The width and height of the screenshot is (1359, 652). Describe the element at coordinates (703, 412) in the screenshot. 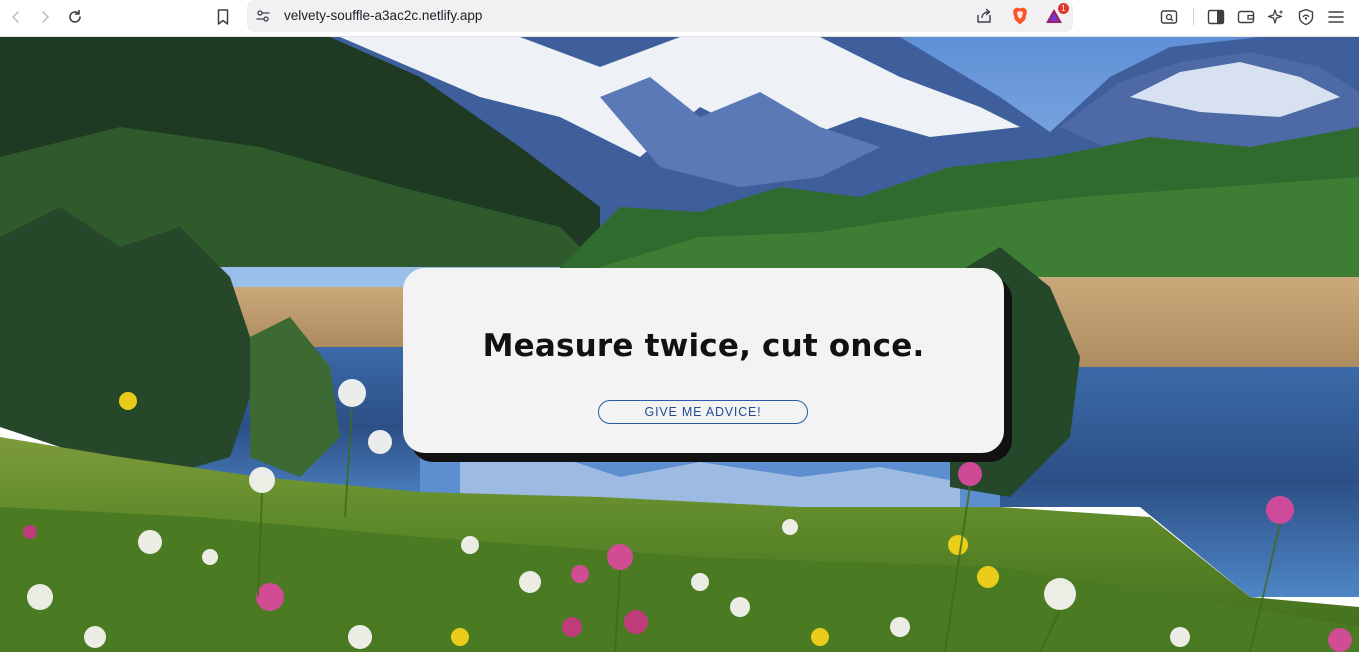

I see `give-me-advice-button: GIVE ME ADVICE!` at that location.